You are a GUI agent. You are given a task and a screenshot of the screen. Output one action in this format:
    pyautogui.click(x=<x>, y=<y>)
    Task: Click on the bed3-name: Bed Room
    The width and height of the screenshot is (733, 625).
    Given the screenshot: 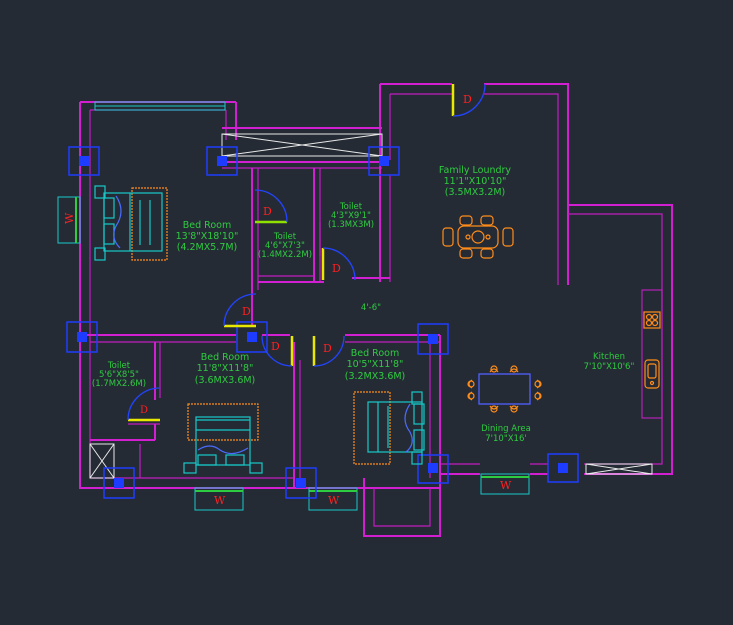 What is the action you would take?
    pyautogui.click(x=375, y=353)
    